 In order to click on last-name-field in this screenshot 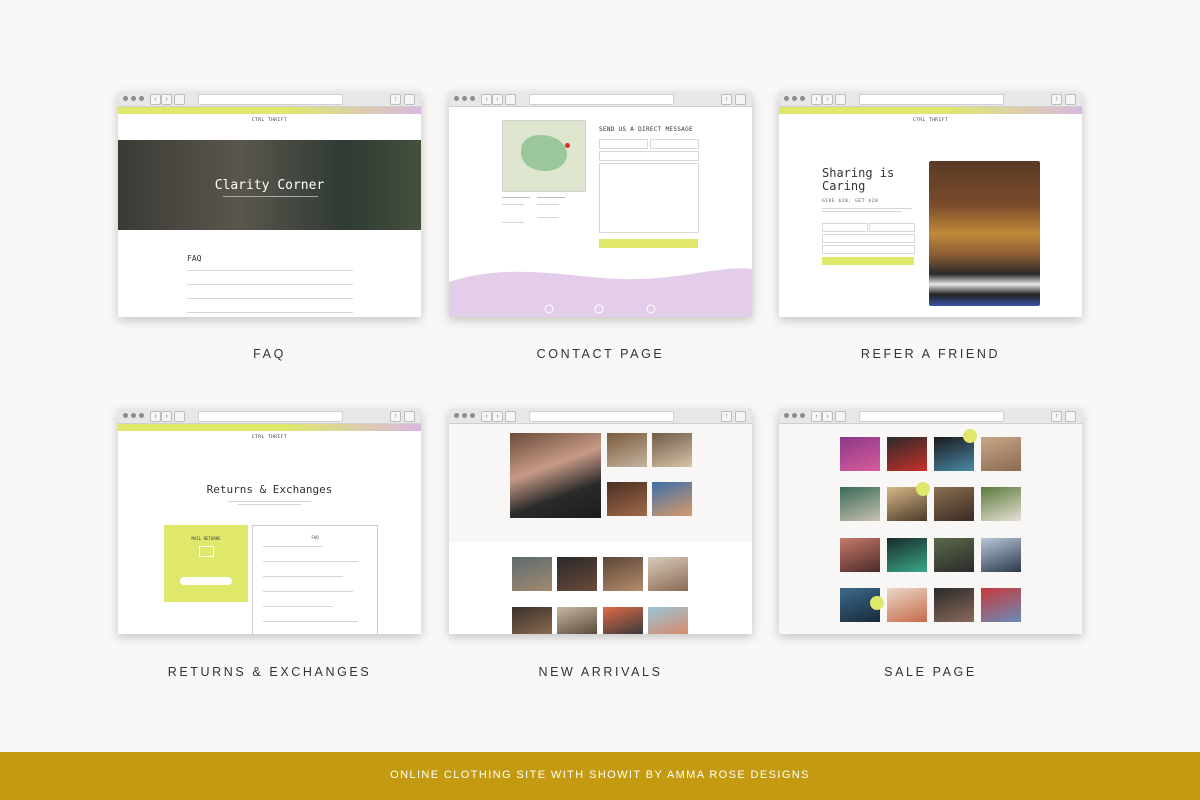, I will do `click(674, 144)`.